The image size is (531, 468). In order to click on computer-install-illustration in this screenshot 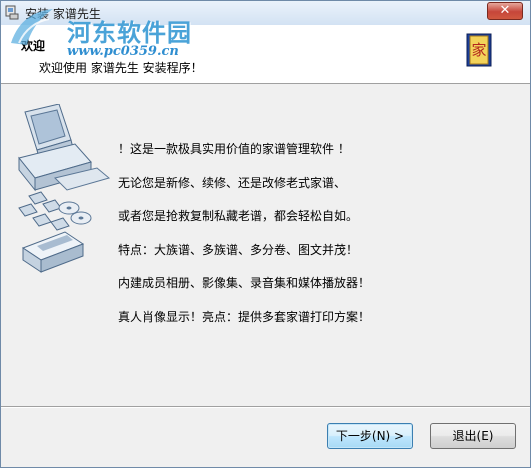, I will do `click(64, 188)`.